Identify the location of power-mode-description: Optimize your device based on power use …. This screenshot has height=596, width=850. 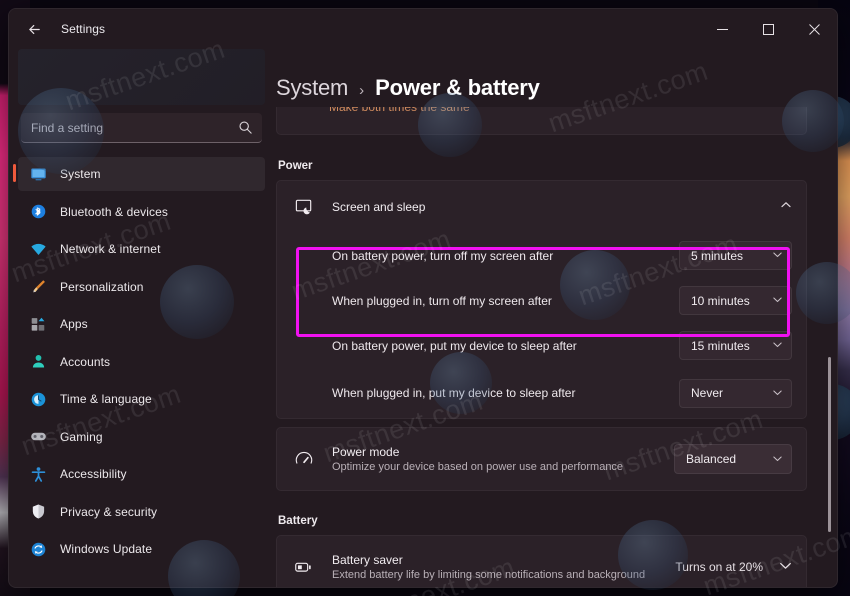
(478, 467).